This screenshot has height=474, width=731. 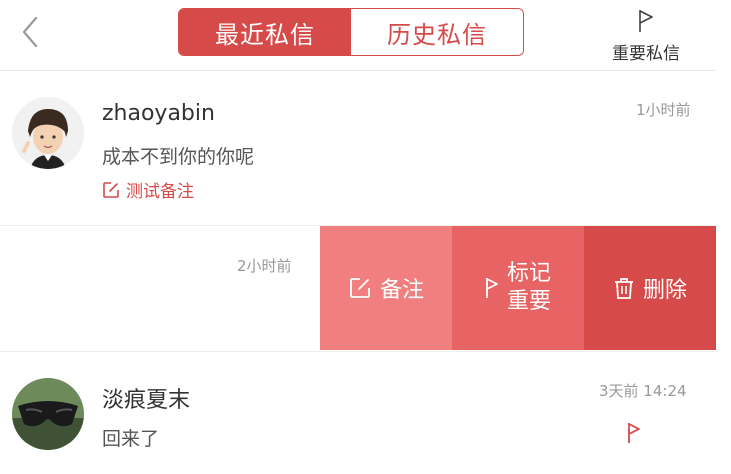 What do you see at coordinates (646, 54) in the screenshot?
I see `important-messages-label: 重要私信` at bounding box center [646, 54].